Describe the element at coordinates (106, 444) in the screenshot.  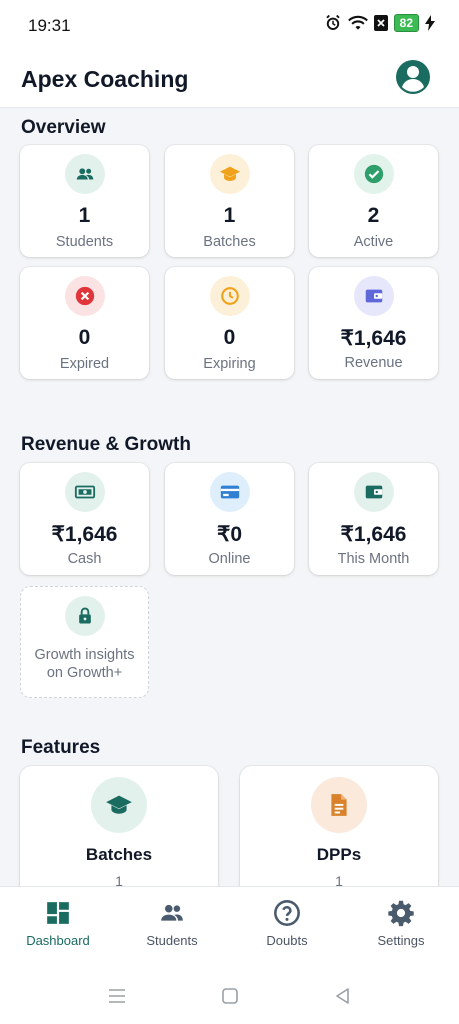
I see `revenue-growth-title: Revenue & Growth` at that location.